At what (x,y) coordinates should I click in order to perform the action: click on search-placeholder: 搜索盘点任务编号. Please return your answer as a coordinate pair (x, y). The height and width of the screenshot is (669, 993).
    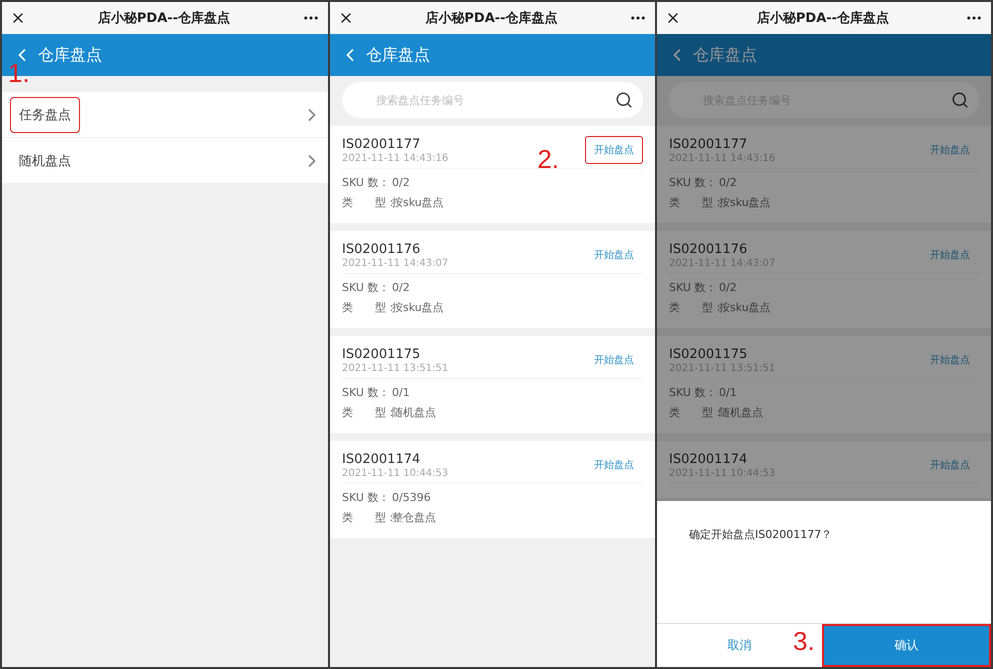
    Looking at the image, I should click on (420, 100).